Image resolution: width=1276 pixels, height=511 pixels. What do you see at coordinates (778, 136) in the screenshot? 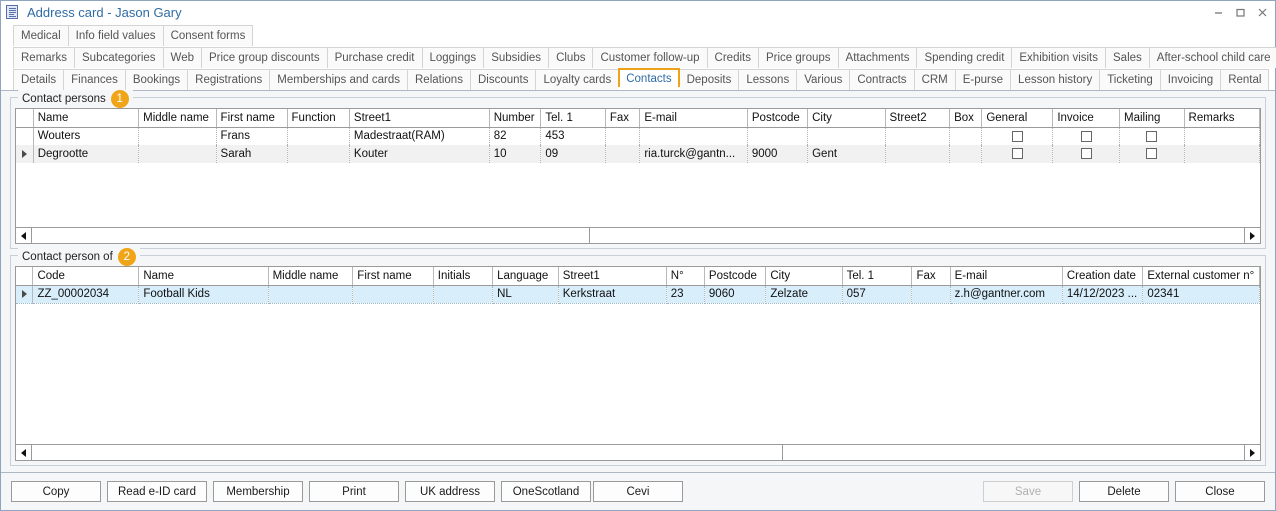
I see `cell-postcode` at bounding box center [778, 136].